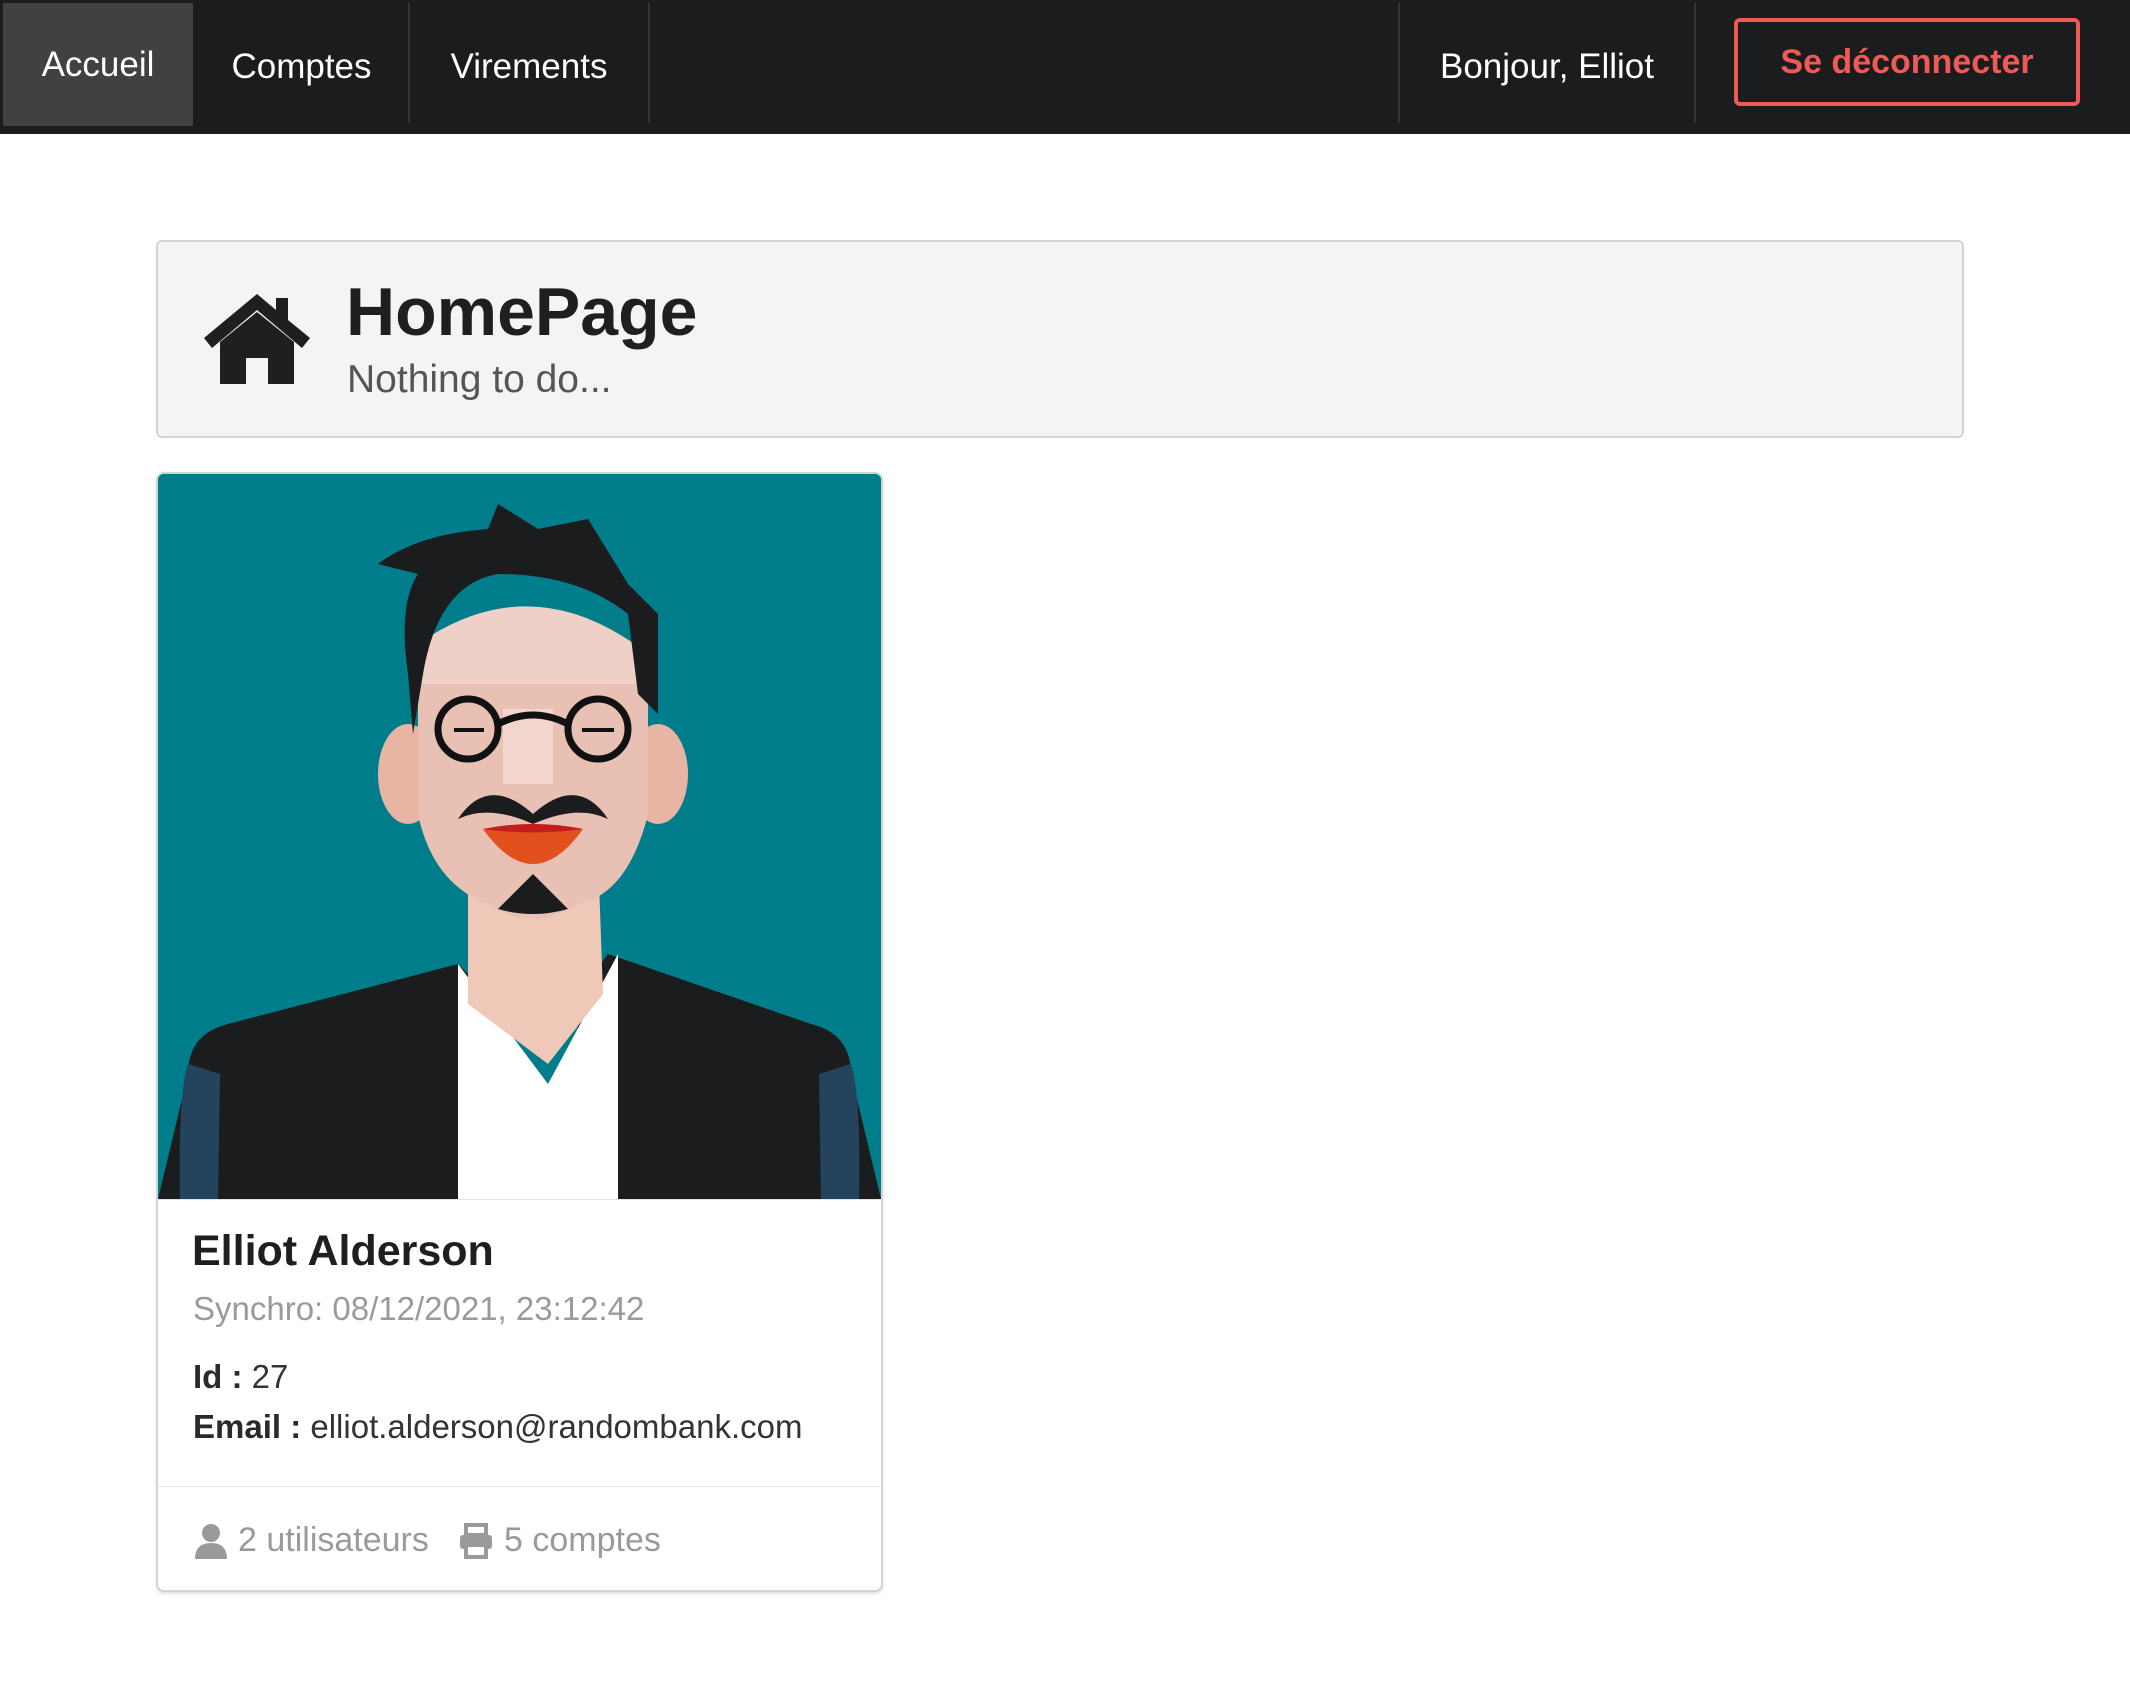 Image resolution: width=2130 pixels, height=1698 pixels. I want to click on logout-button: Se déconnecter, so click(1907, 62).